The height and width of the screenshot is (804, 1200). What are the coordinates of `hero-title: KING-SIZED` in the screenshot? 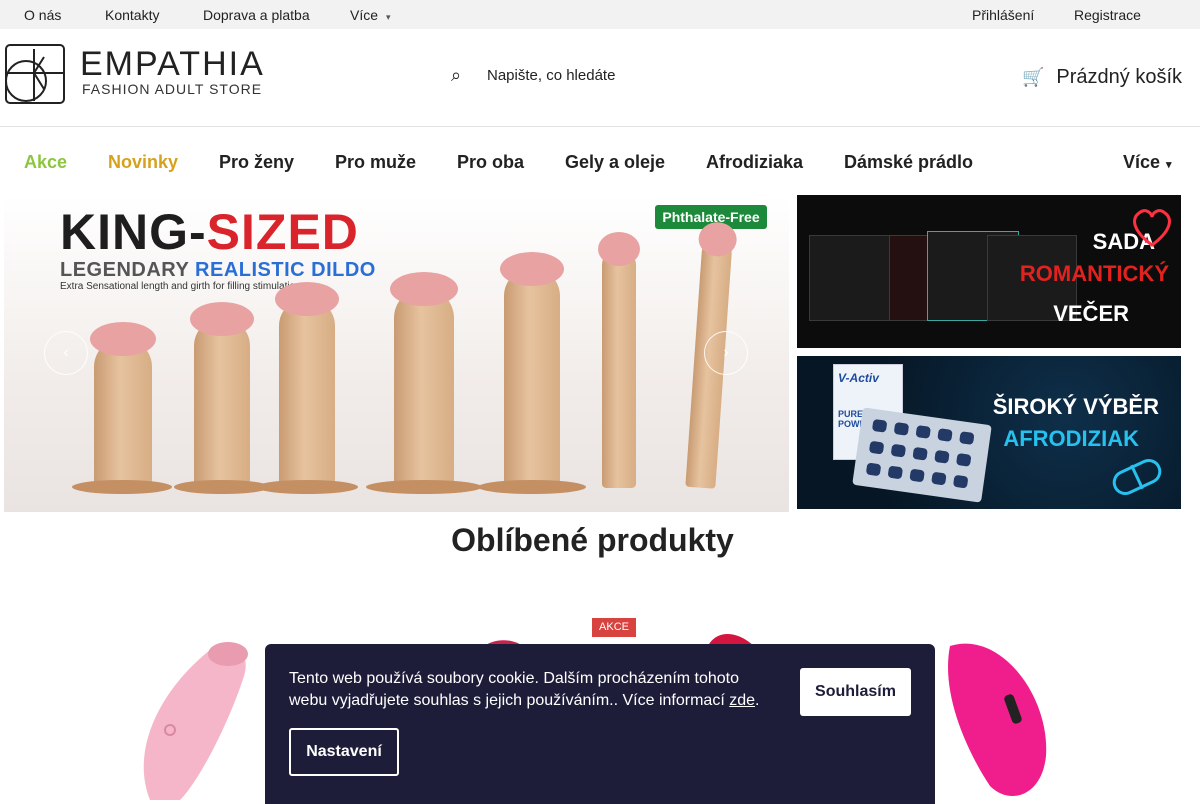 It's located at (209, 232).